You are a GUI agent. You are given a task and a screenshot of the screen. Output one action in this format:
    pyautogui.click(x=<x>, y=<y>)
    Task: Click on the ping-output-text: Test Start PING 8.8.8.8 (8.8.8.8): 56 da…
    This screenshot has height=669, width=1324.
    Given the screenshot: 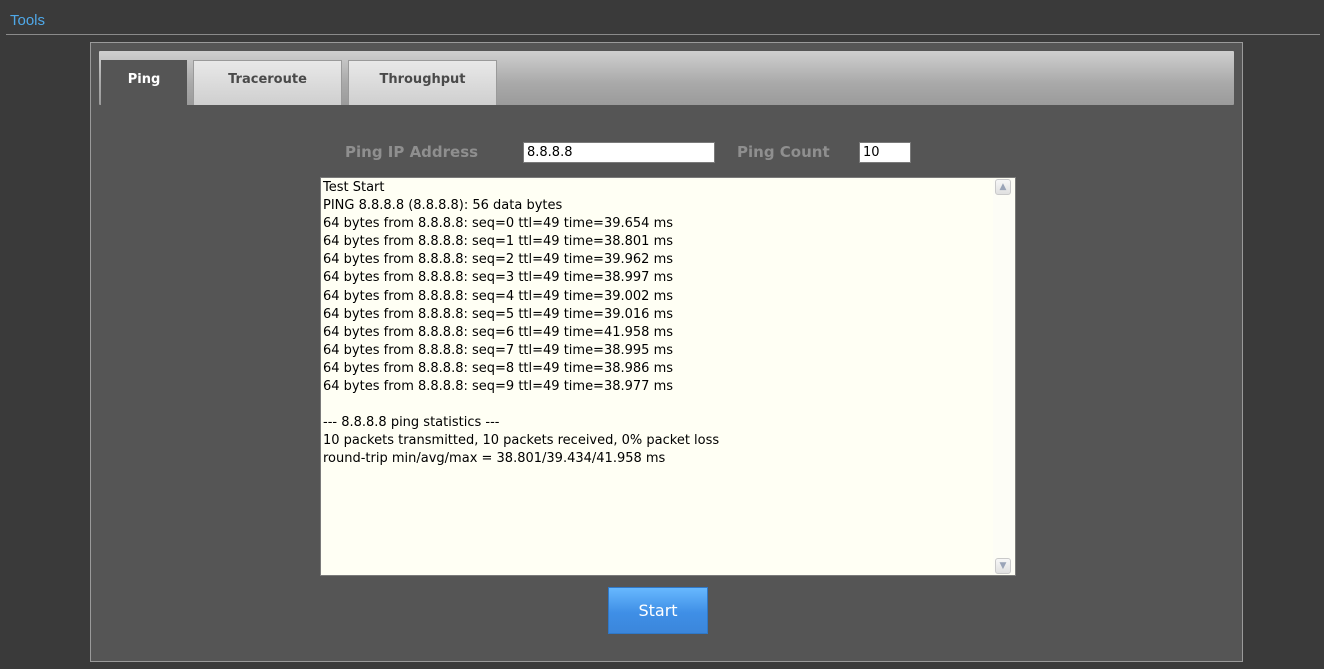 What is the action you would take?
    pyautogui.click(x=521, y=323)
    